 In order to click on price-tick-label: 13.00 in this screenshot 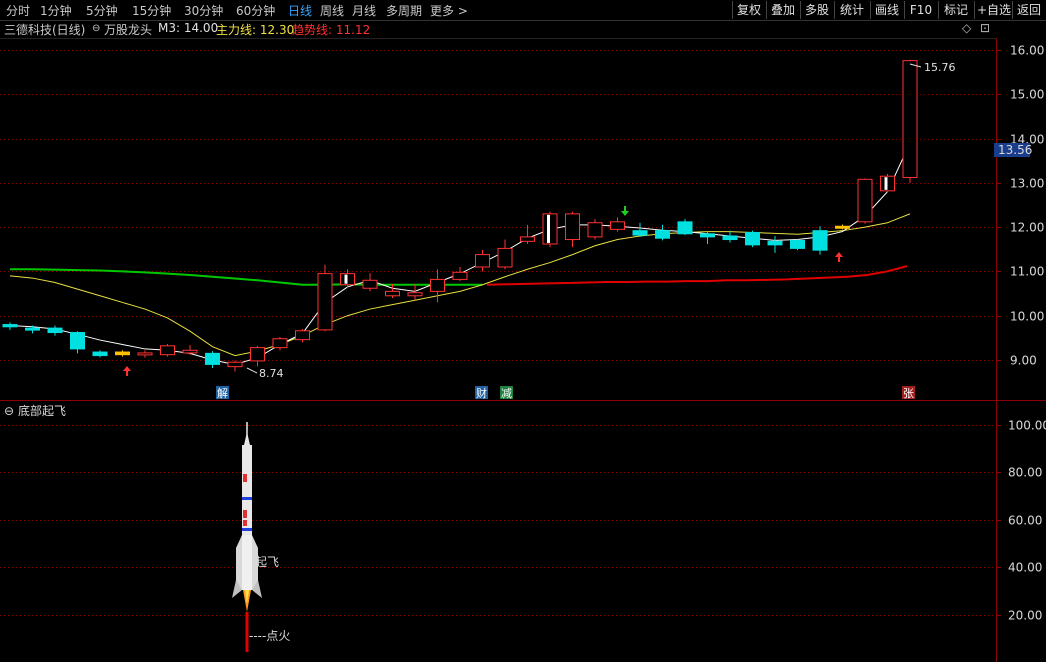, I will do `click(1027, 184)`.